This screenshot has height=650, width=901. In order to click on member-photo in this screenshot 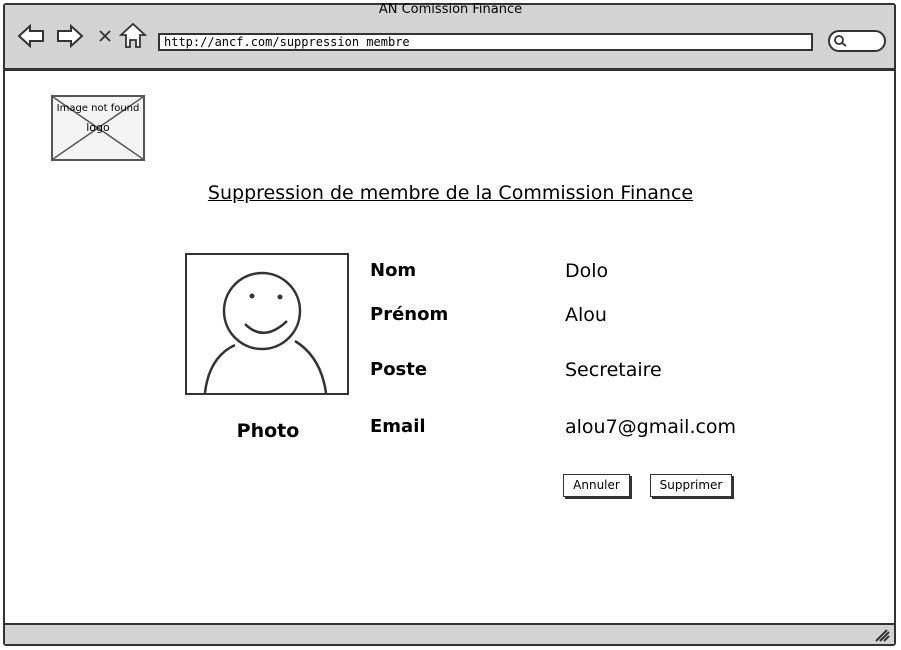, I will do `click(267, 324)`.